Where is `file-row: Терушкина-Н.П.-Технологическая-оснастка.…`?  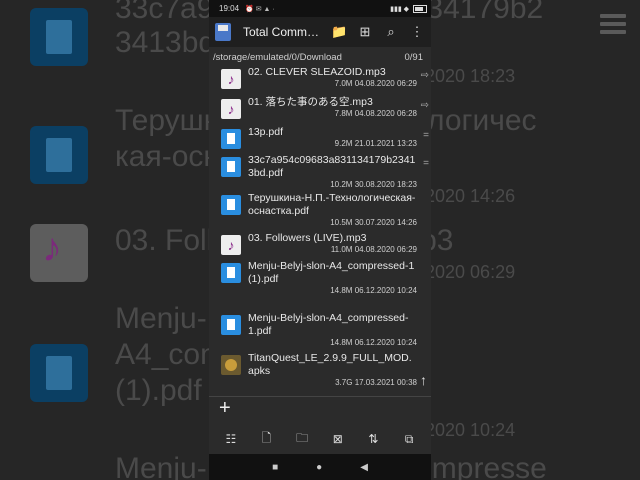 file-row: Терушкина-Н.П.-Технологическая-оснастка.… is located at coordinates (320, 210).